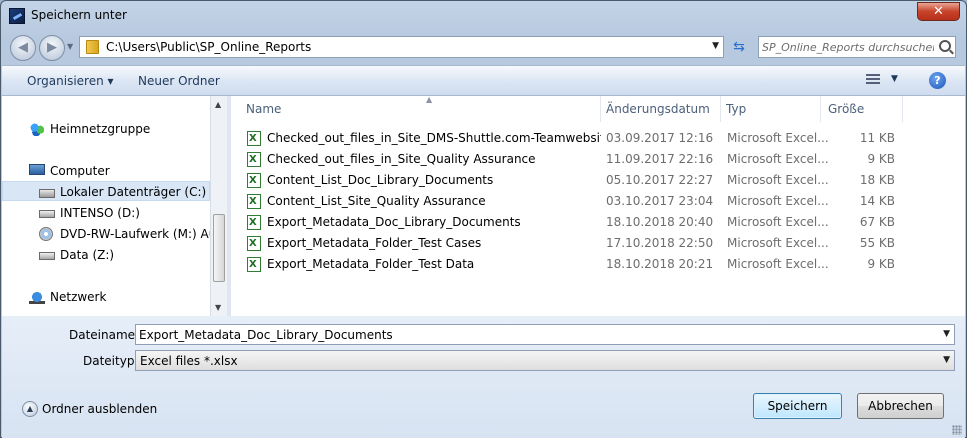 This screenshot has height=438, width=967. Describe the element at coordinates (421, 108) in the screenshot. I see `column-header-name: Name ▲` at that location.